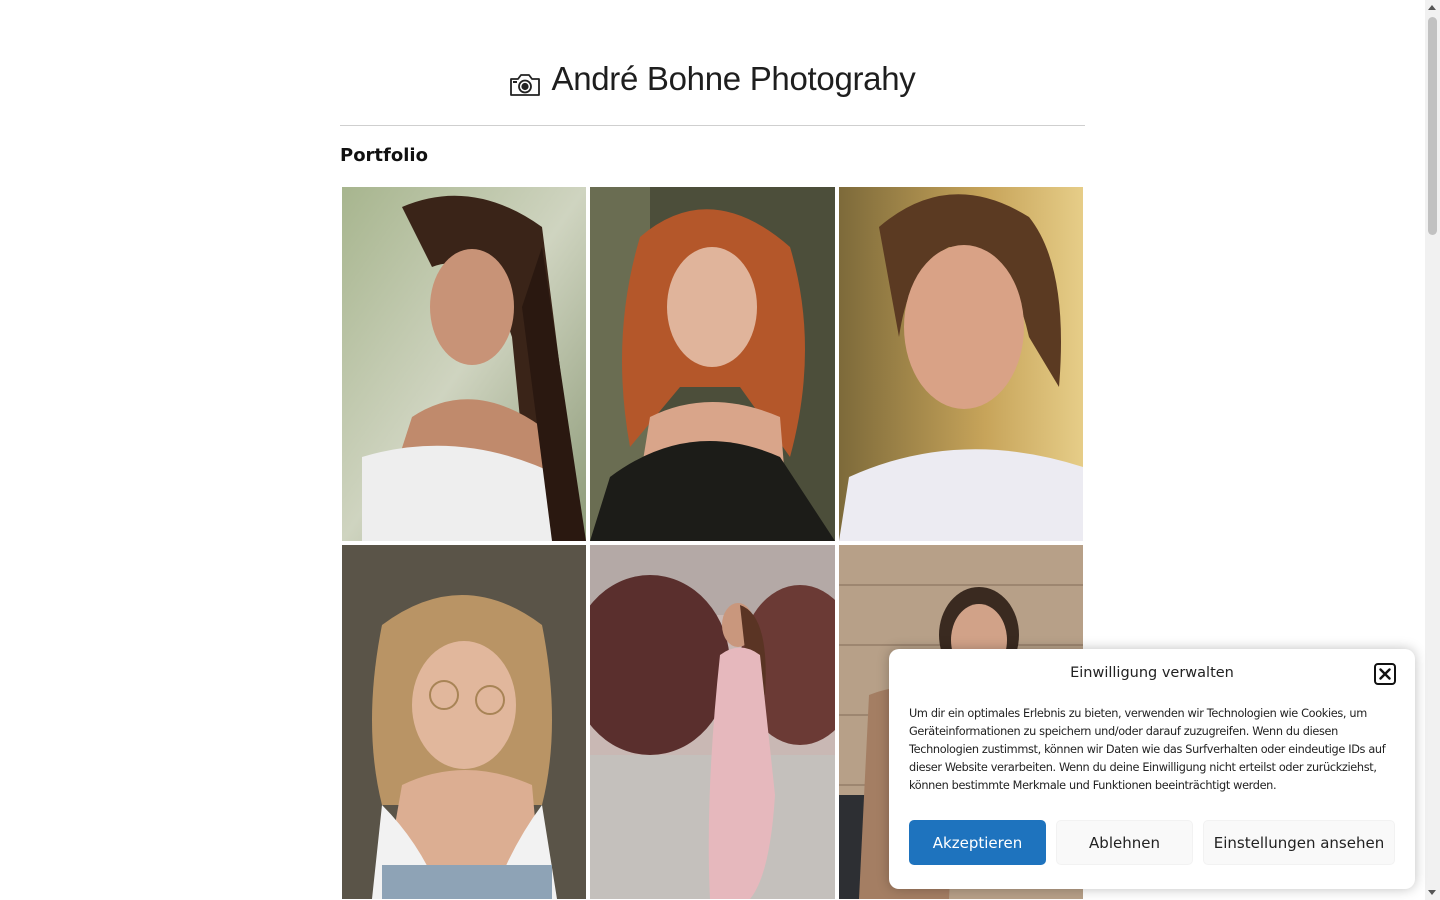  Describe the element at coordinates (1432, 126) in the screenshot. I see `scrollbar-thumb` at that location.